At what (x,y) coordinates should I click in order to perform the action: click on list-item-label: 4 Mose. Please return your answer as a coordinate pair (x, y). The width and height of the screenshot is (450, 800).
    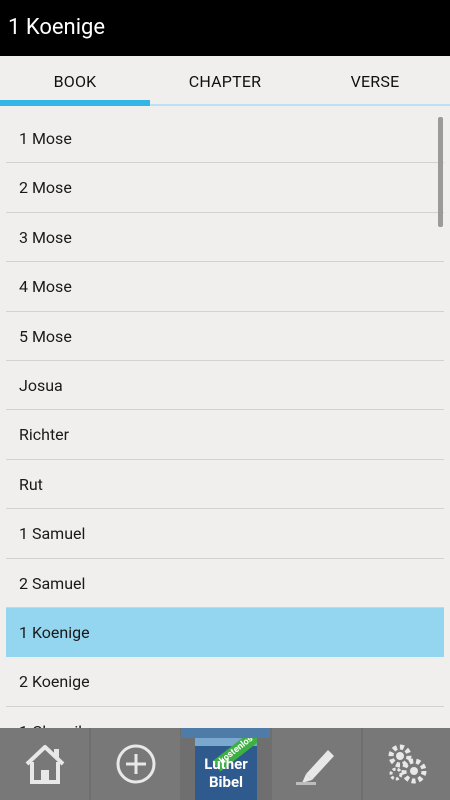
    Looking at the image, I should click on (45, 287).